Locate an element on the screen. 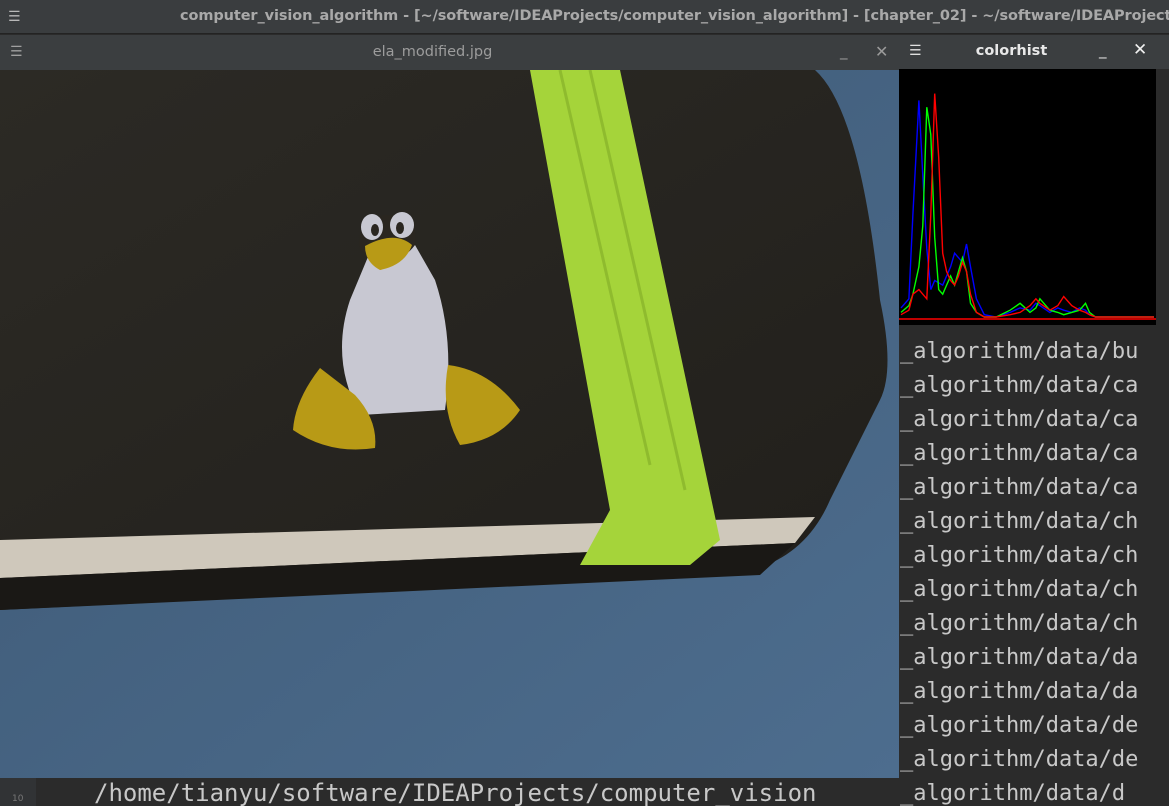 This screenshot has height=806, width=1169. histogram-plot is located at coordinates (1027, 197).